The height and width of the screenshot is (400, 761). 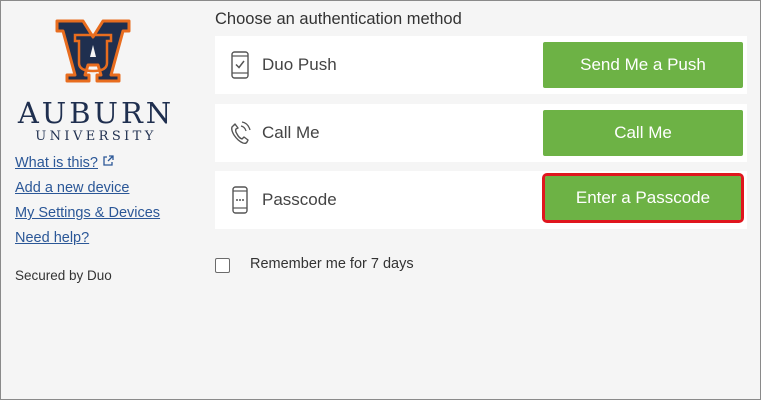 What do you see at coordinates (241, 133) in the screenshot?
I see `phone-call-icon` at bounding box center [241, 133].